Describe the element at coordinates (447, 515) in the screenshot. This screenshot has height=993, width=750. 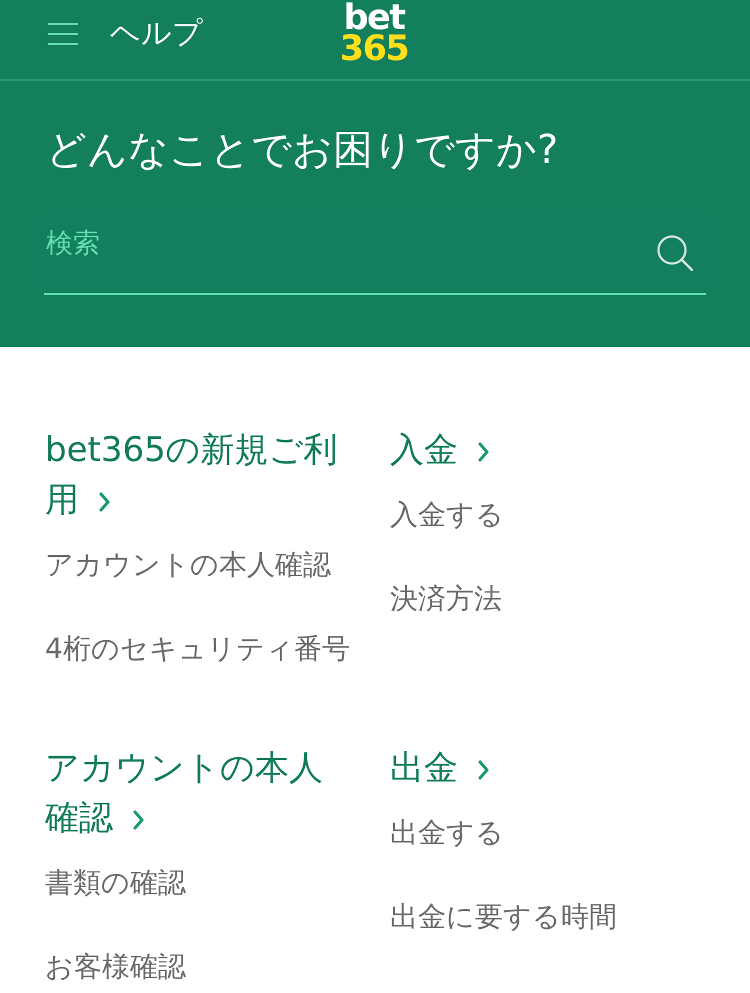
I see `topic-link: 入金する` at that location.